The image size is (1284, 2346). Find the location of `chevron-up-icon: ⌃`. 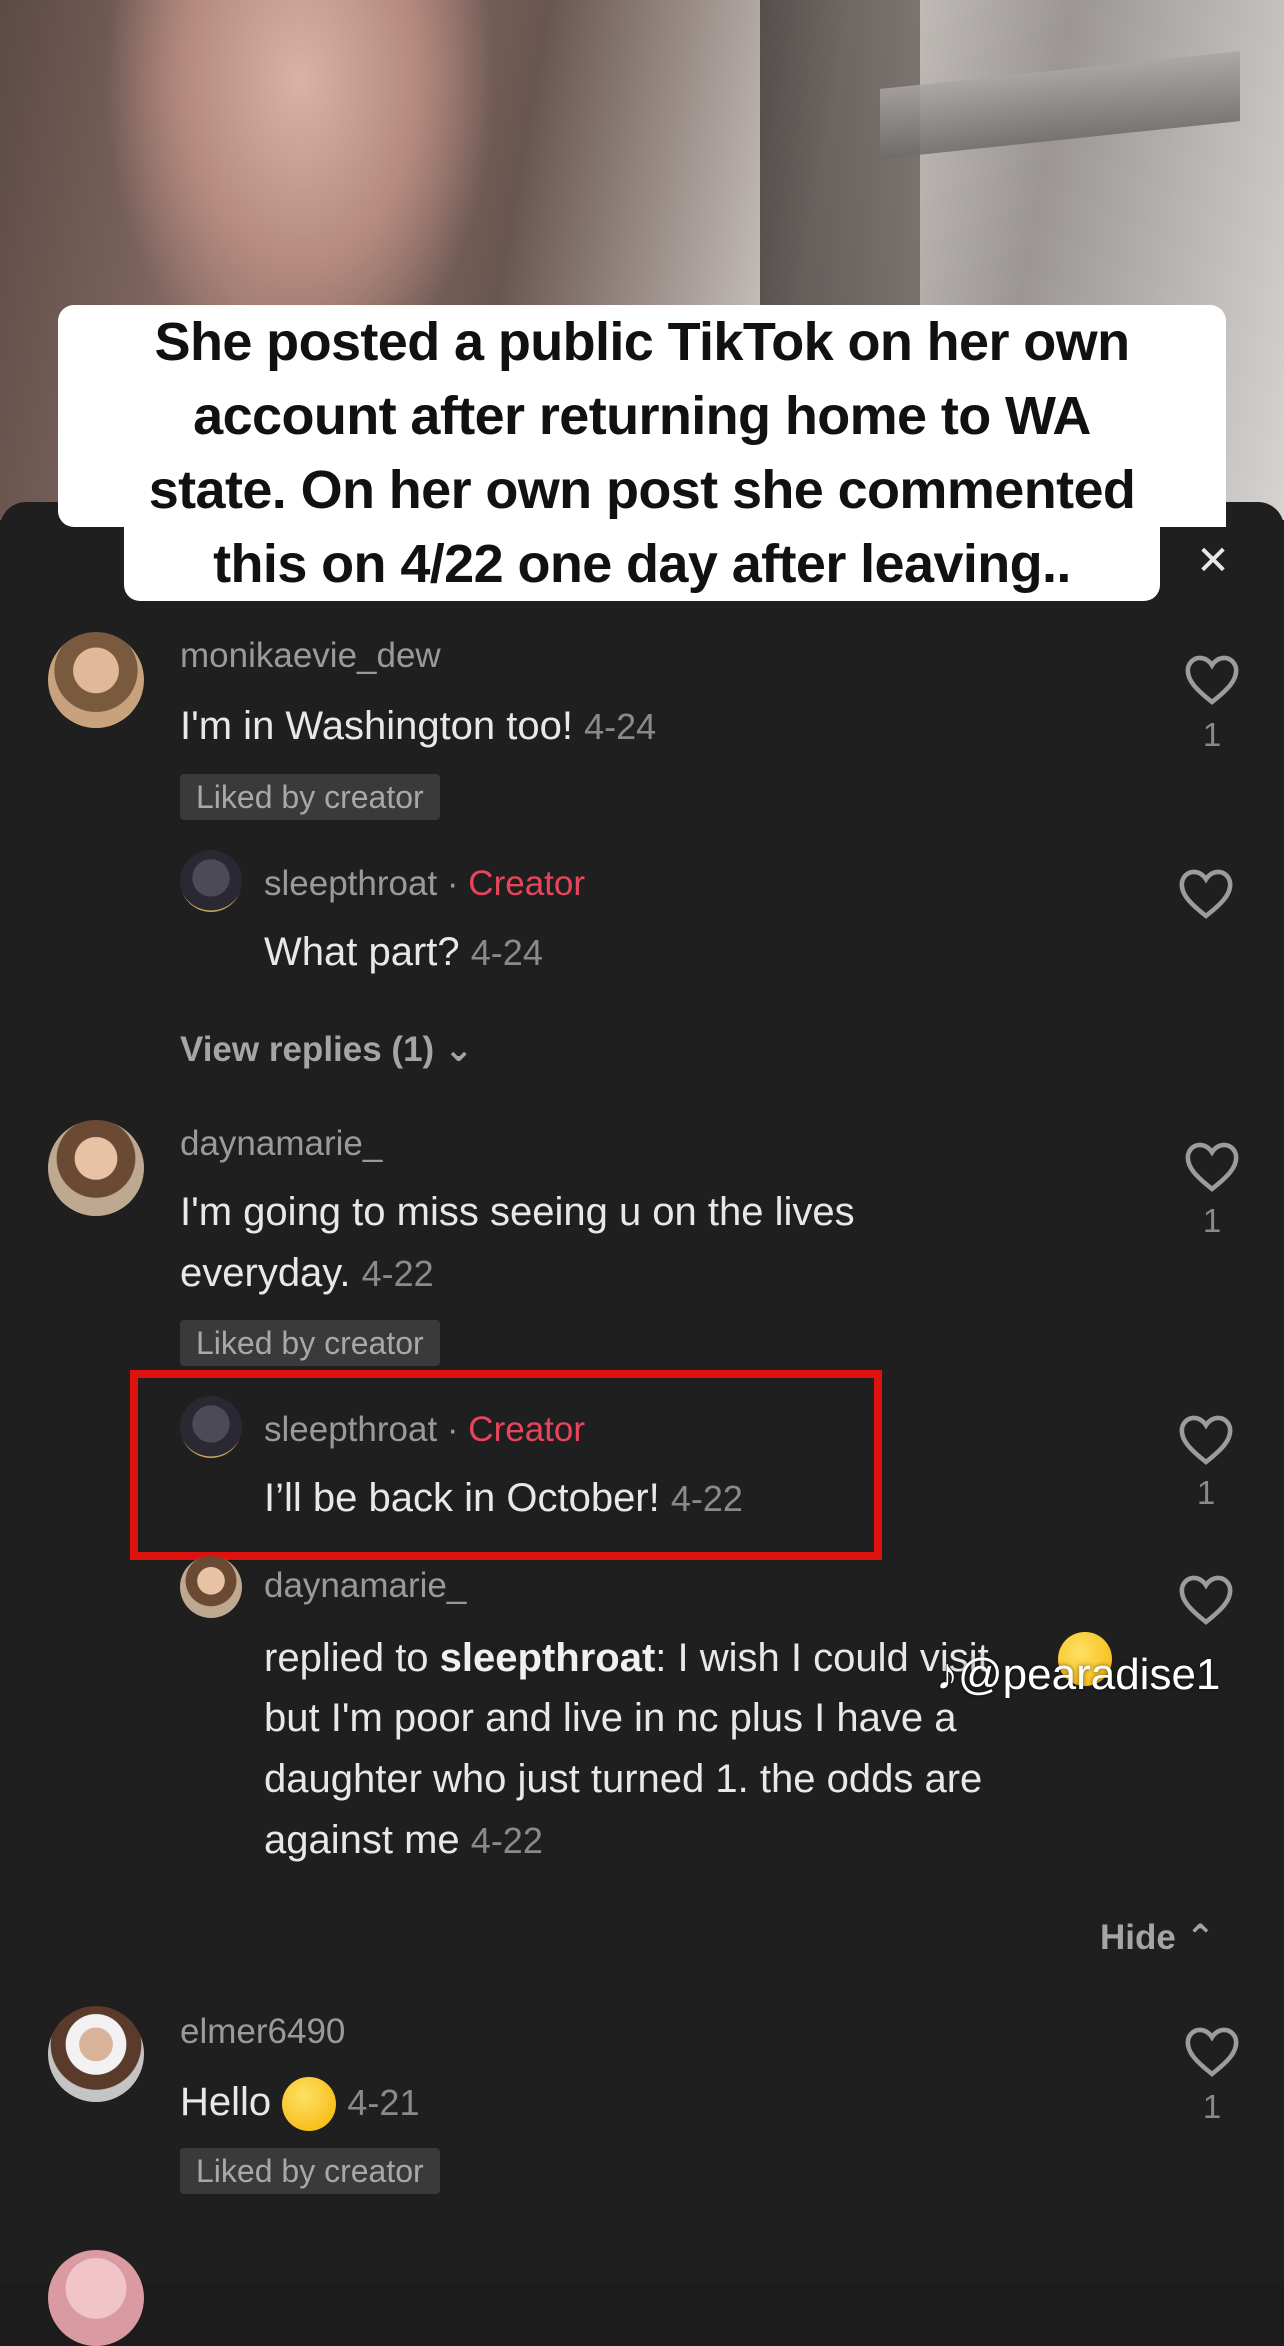

chevron-up-icon: ⌃ is located at coordinates (1200, 1937).